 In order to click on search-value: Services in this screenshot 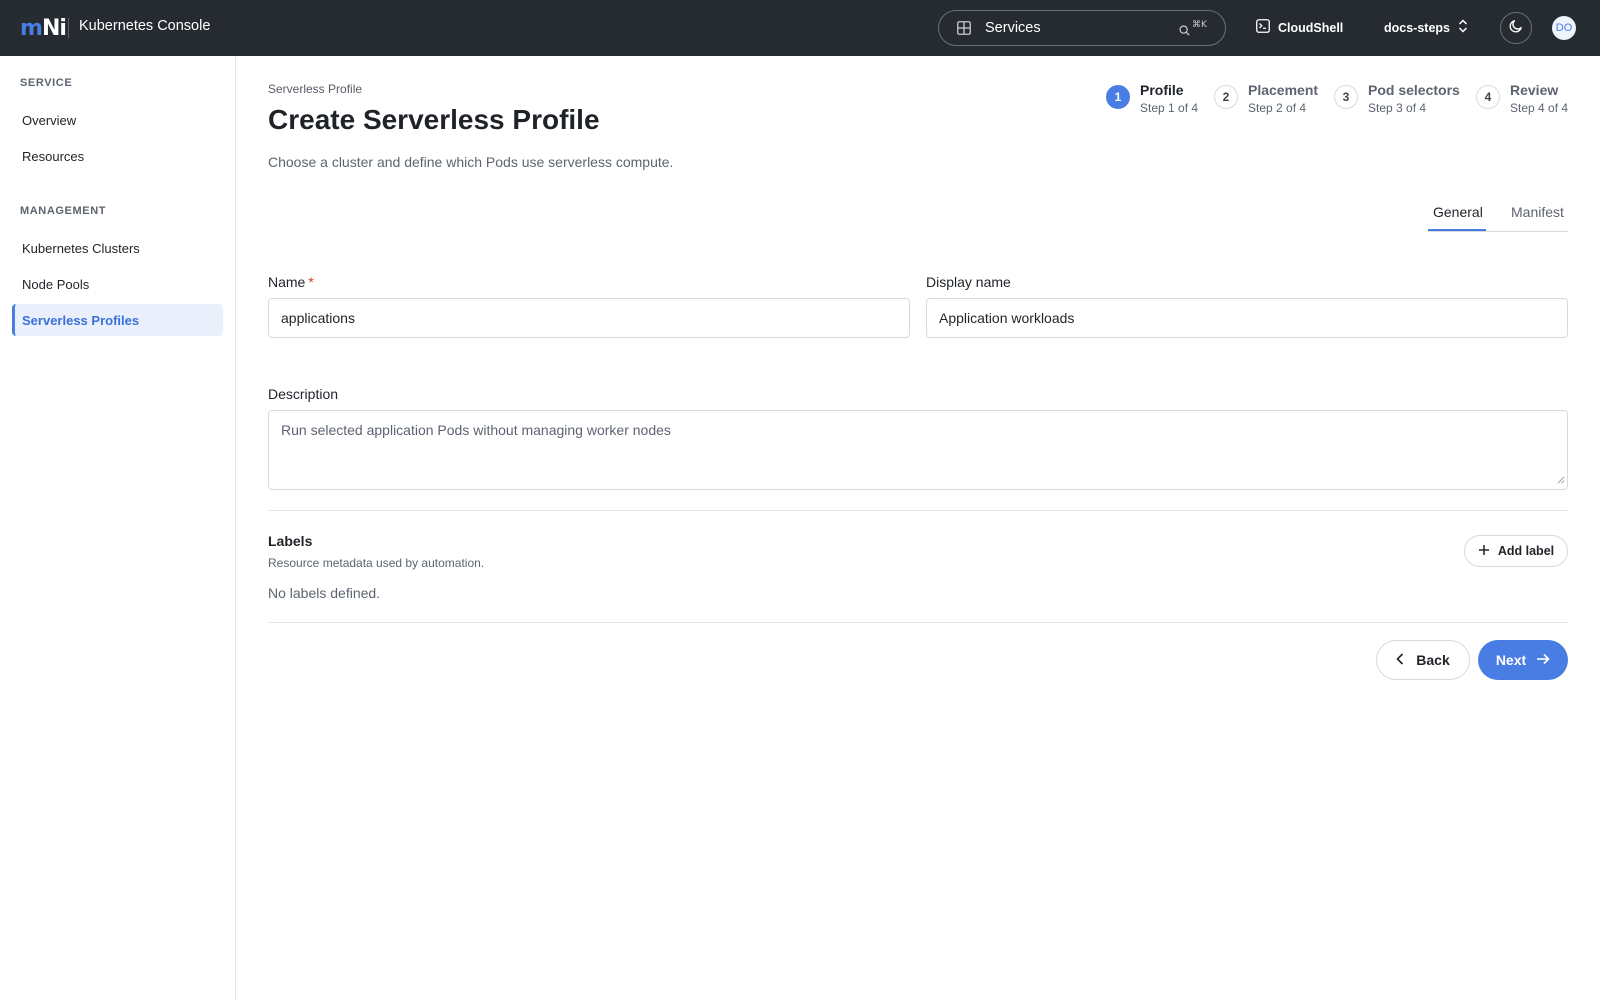, I will do `click(1013, 28)`.